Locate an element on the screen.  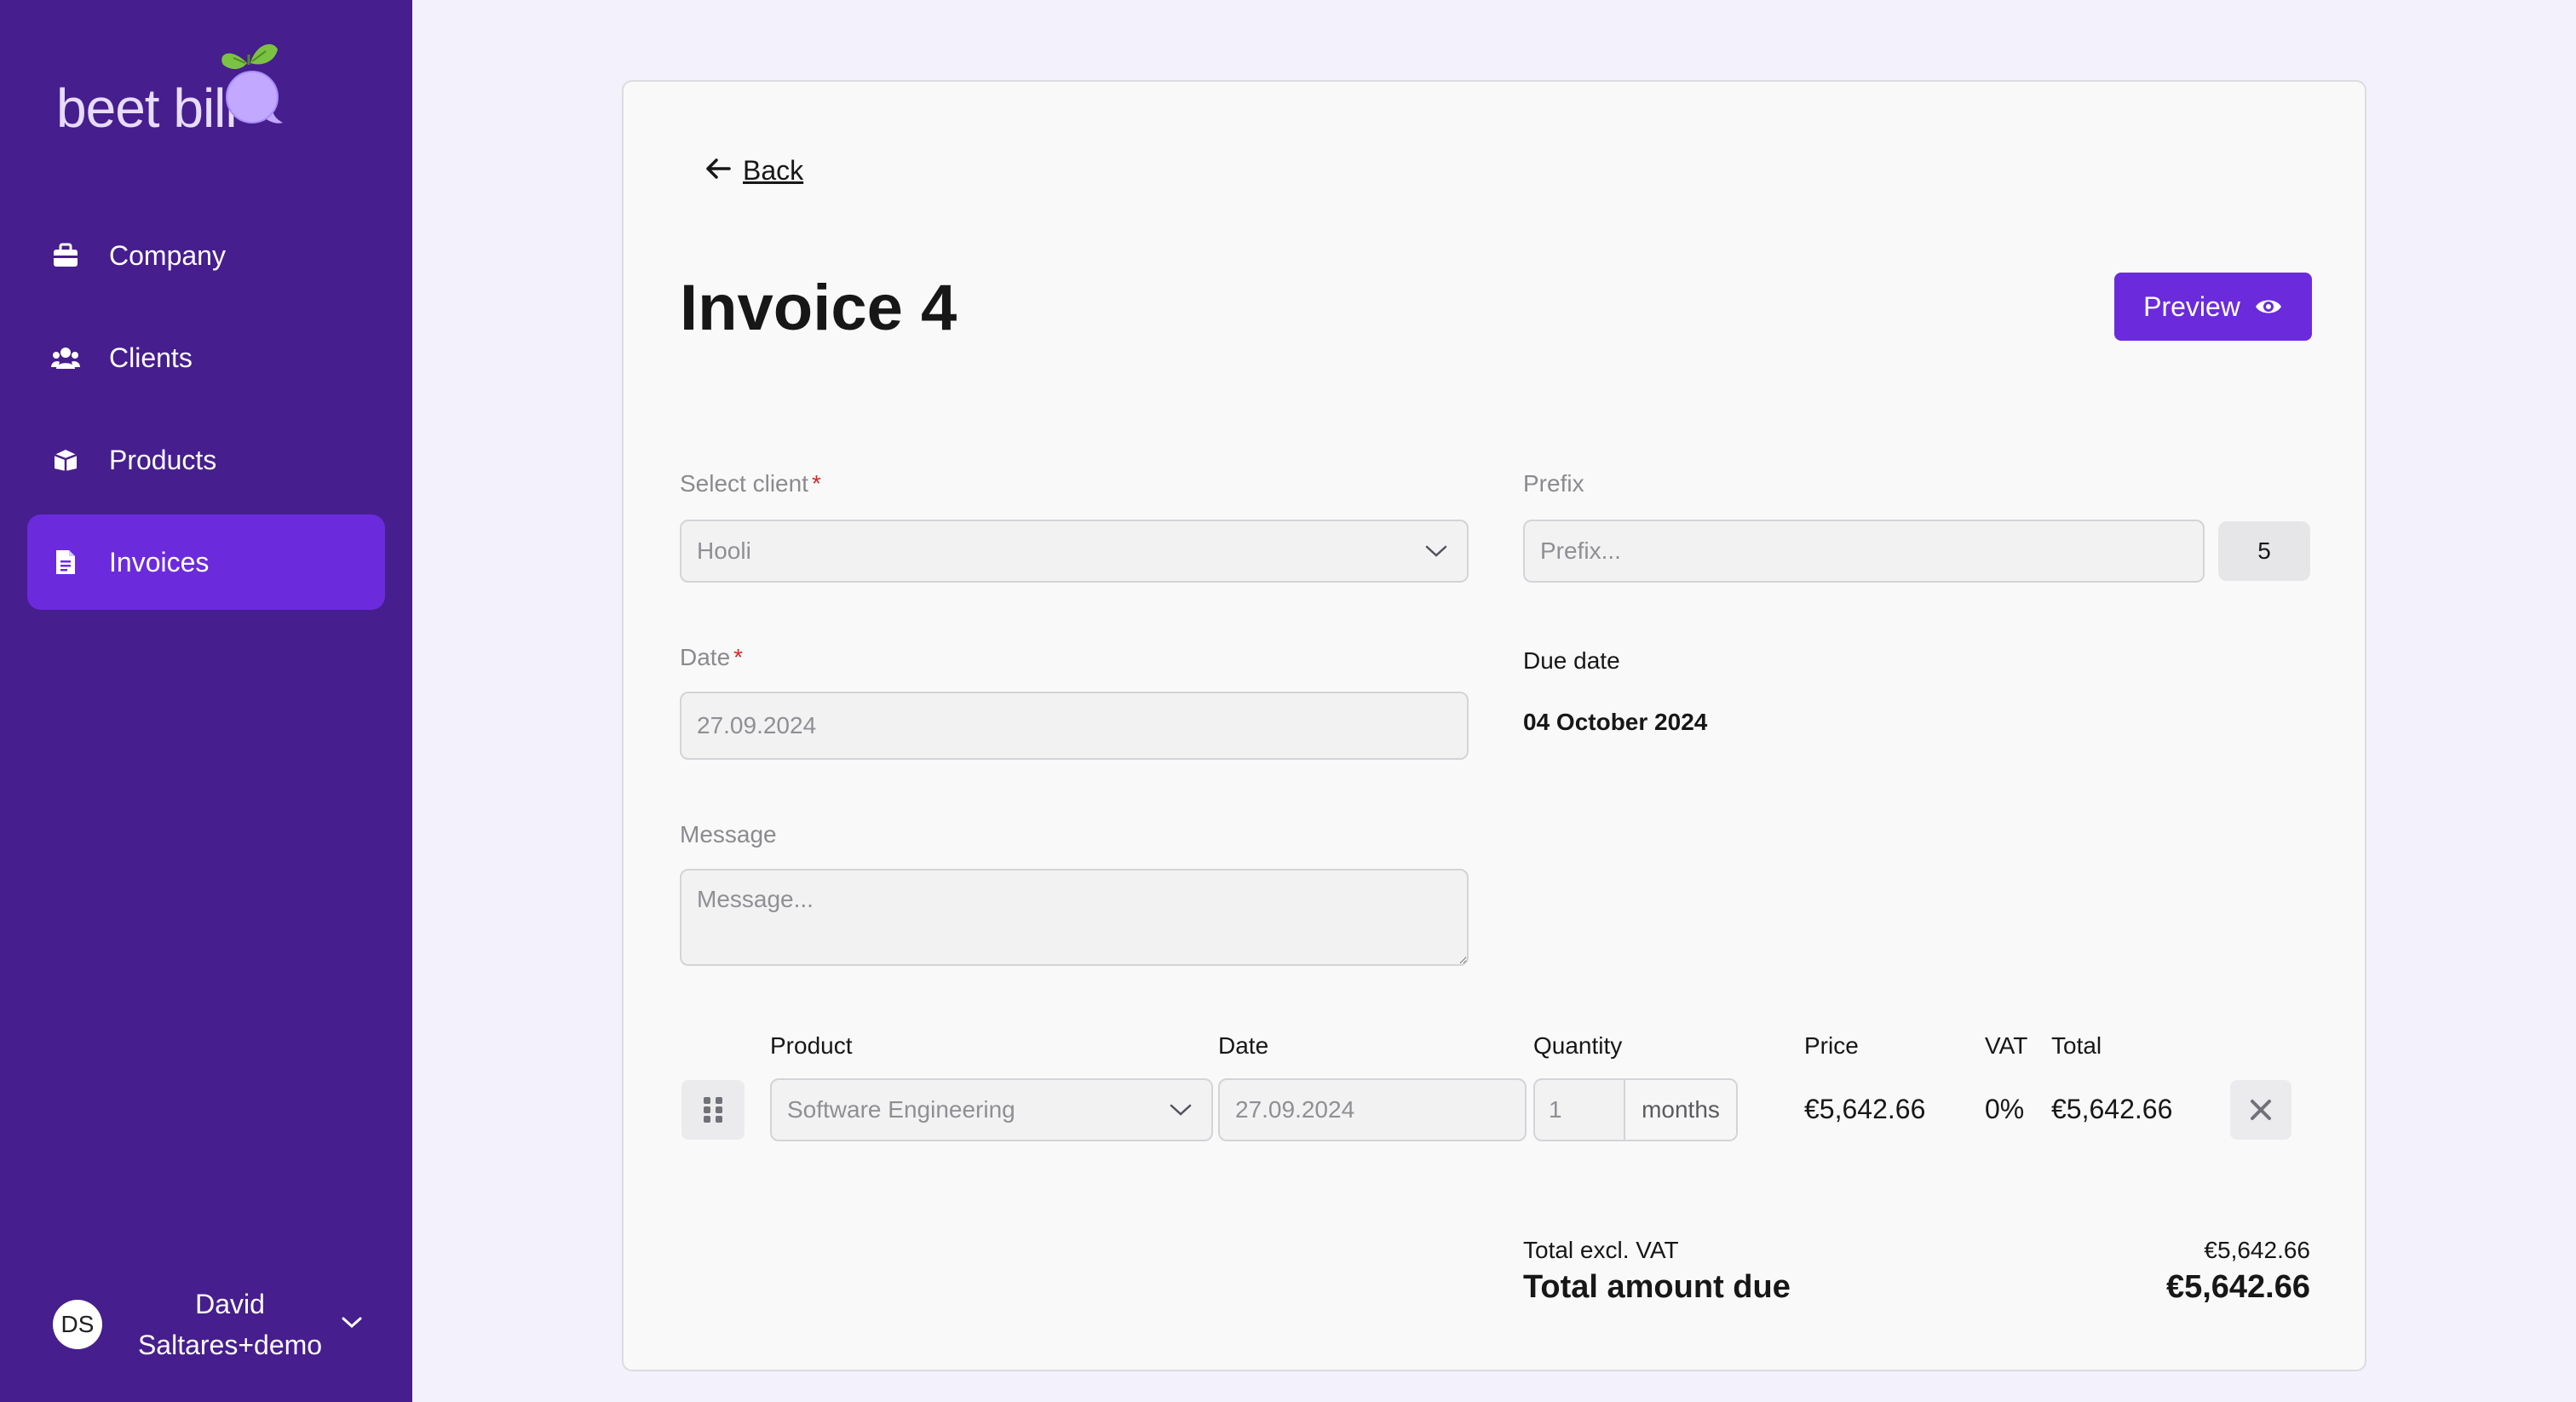
sidebar-item-products: Products is located at coordinates (206, 460).